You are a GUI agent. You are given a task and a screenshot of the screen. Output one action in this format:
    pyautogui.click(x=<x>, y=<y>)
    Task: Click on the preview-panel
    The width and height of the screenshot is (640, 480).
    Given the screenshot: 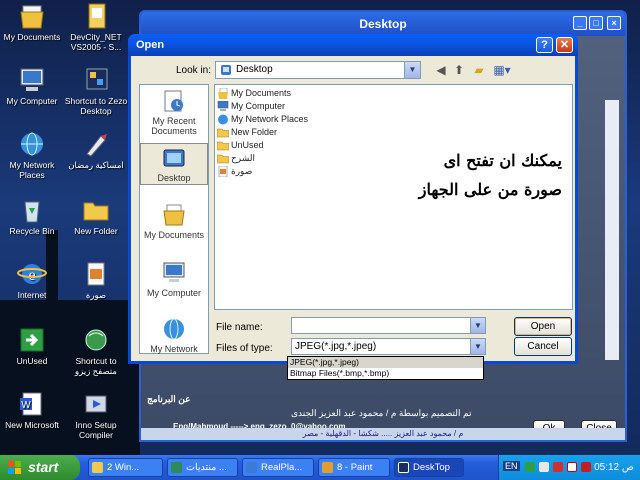 What is the action you would take?
    pyautogui.click(x=612, y=230)
    